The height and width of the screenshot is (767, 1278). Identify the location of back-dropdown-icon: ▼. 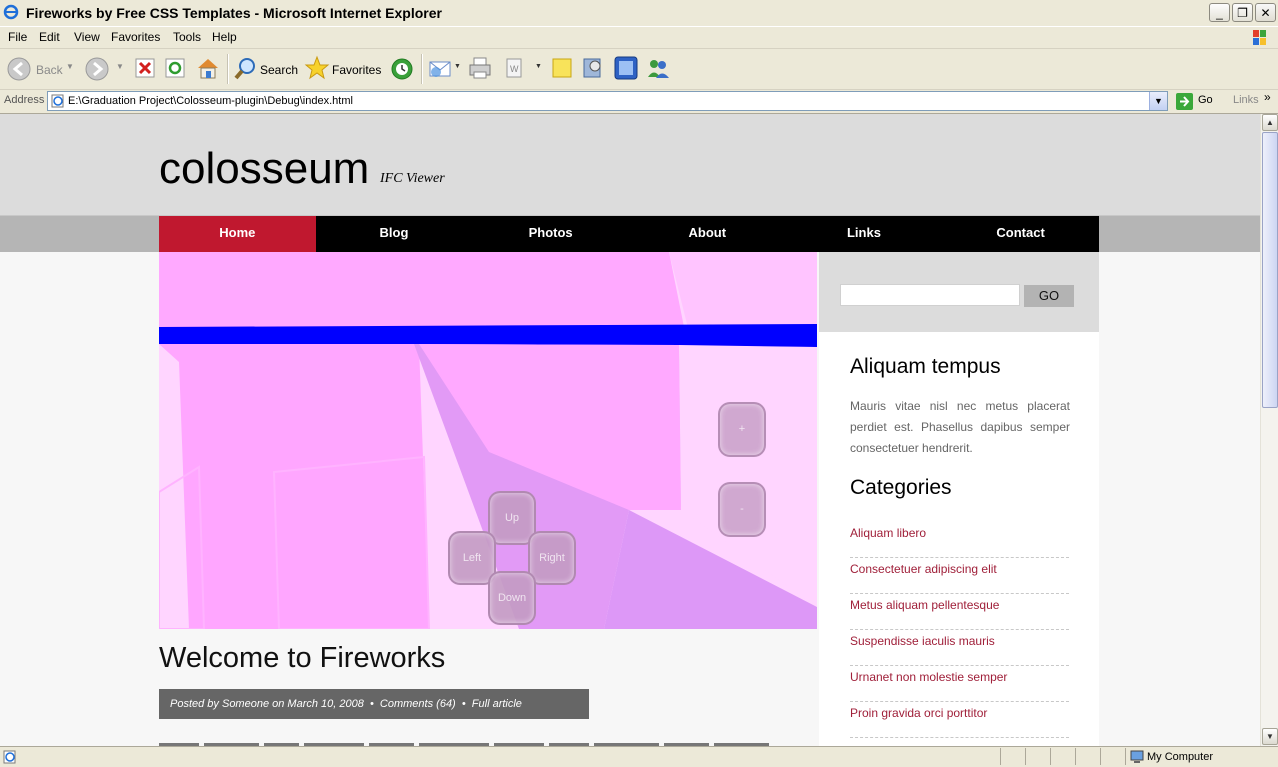
(70, 66).